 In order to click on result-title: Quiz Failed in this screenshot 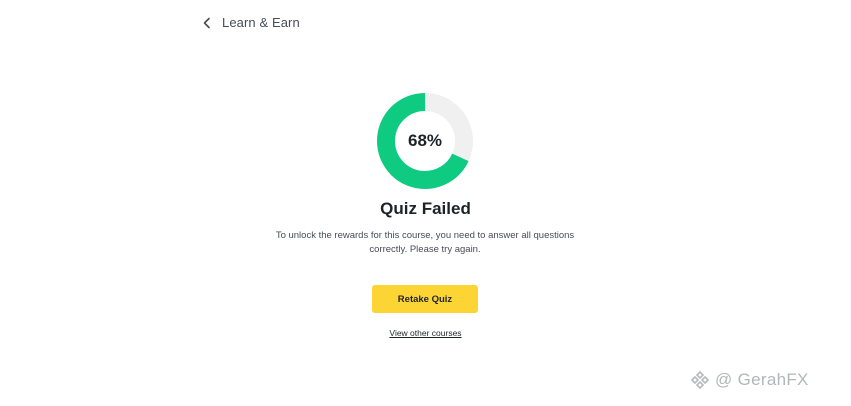, I will do `click(425, 208)`.